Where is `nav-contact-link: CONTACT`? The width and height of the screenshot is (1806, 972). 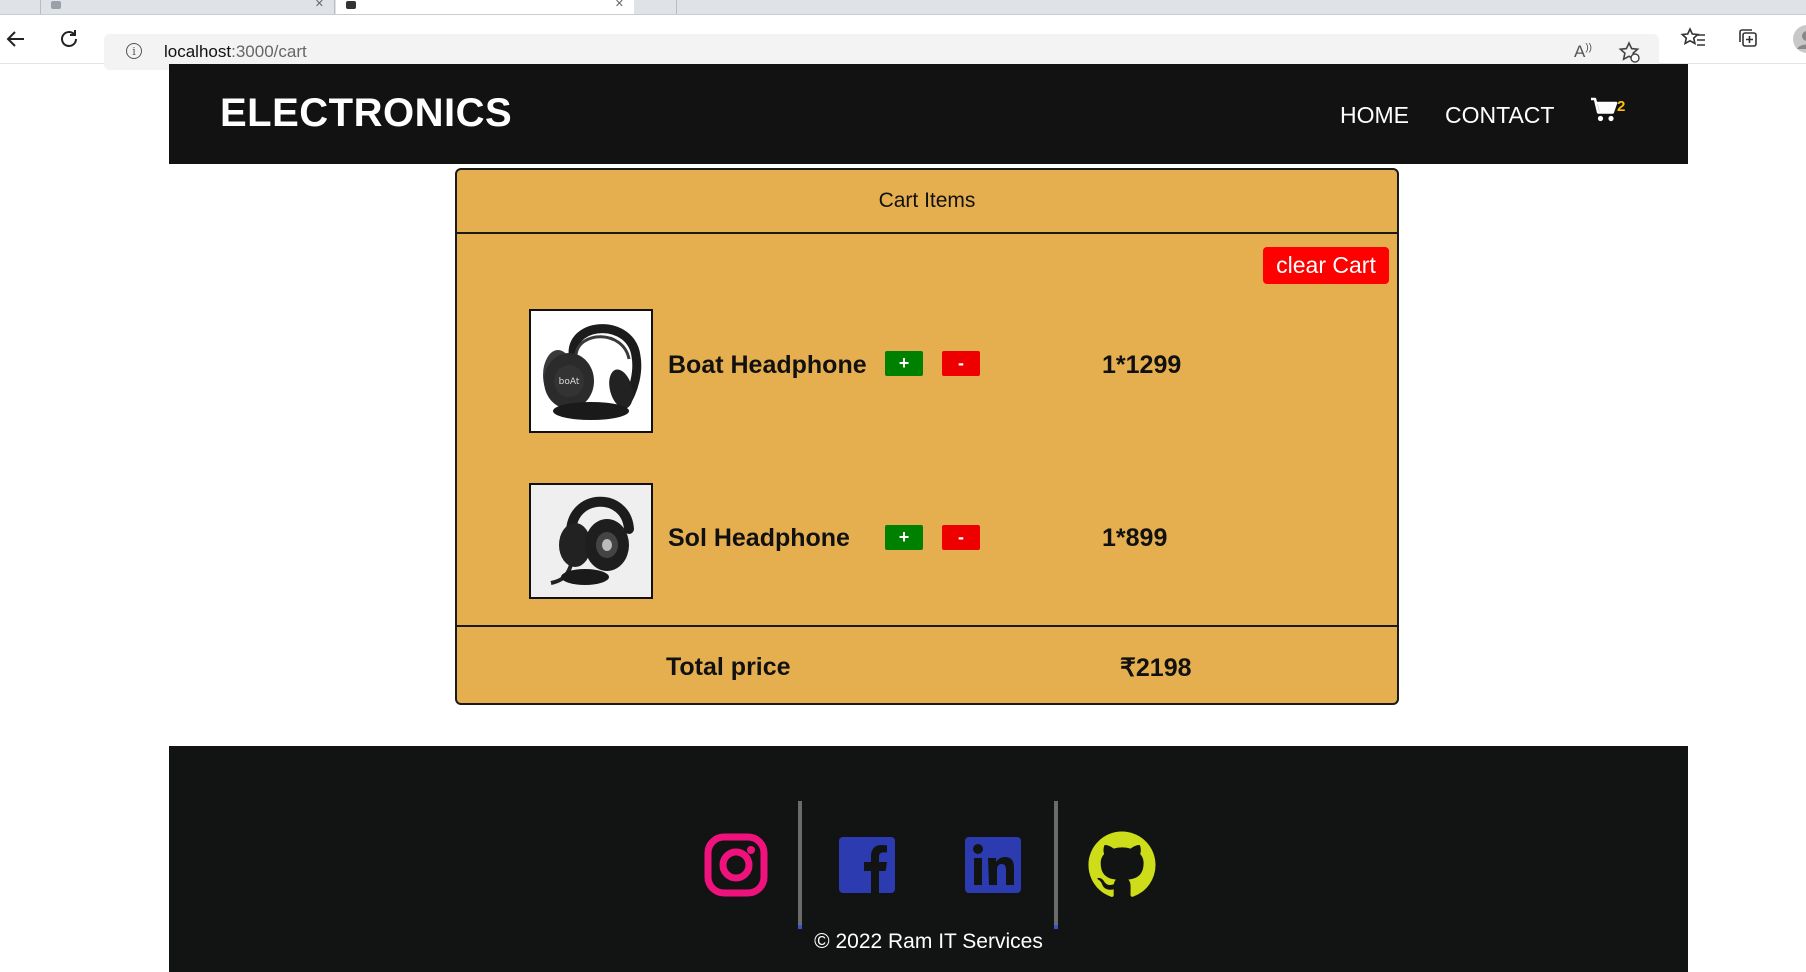 nav-contact-link: CONTACT is located at coordinates (1499, 115).